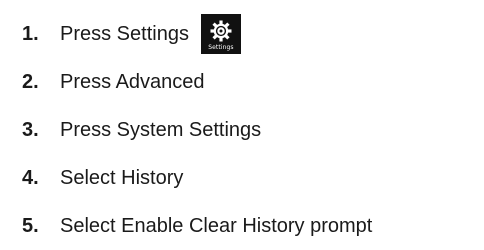 This screenshot has height=250, width=484. Describe the element at coordinates (30, 34) in the screenshot. I see `step-number: 1.` at that location.